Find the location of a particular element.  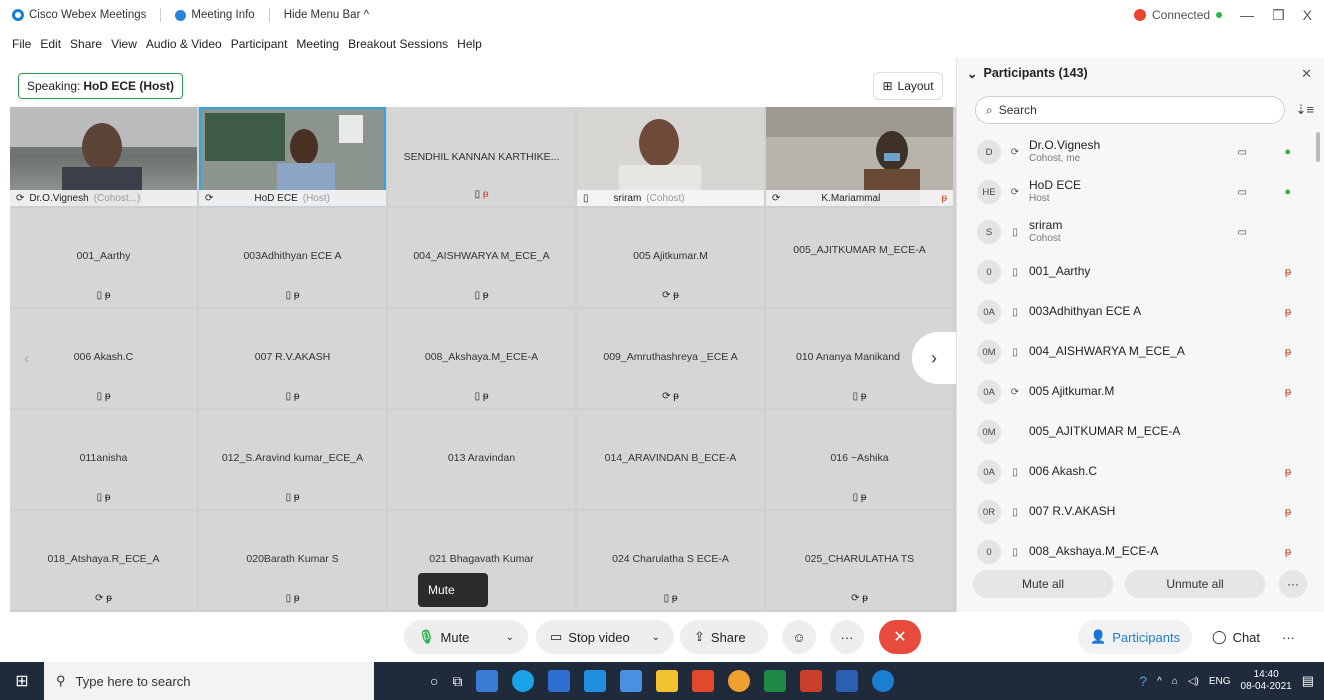

participant-row: HE ⟳ HoD ECE Host ▭ ● is located at coordinates (1137, 192).